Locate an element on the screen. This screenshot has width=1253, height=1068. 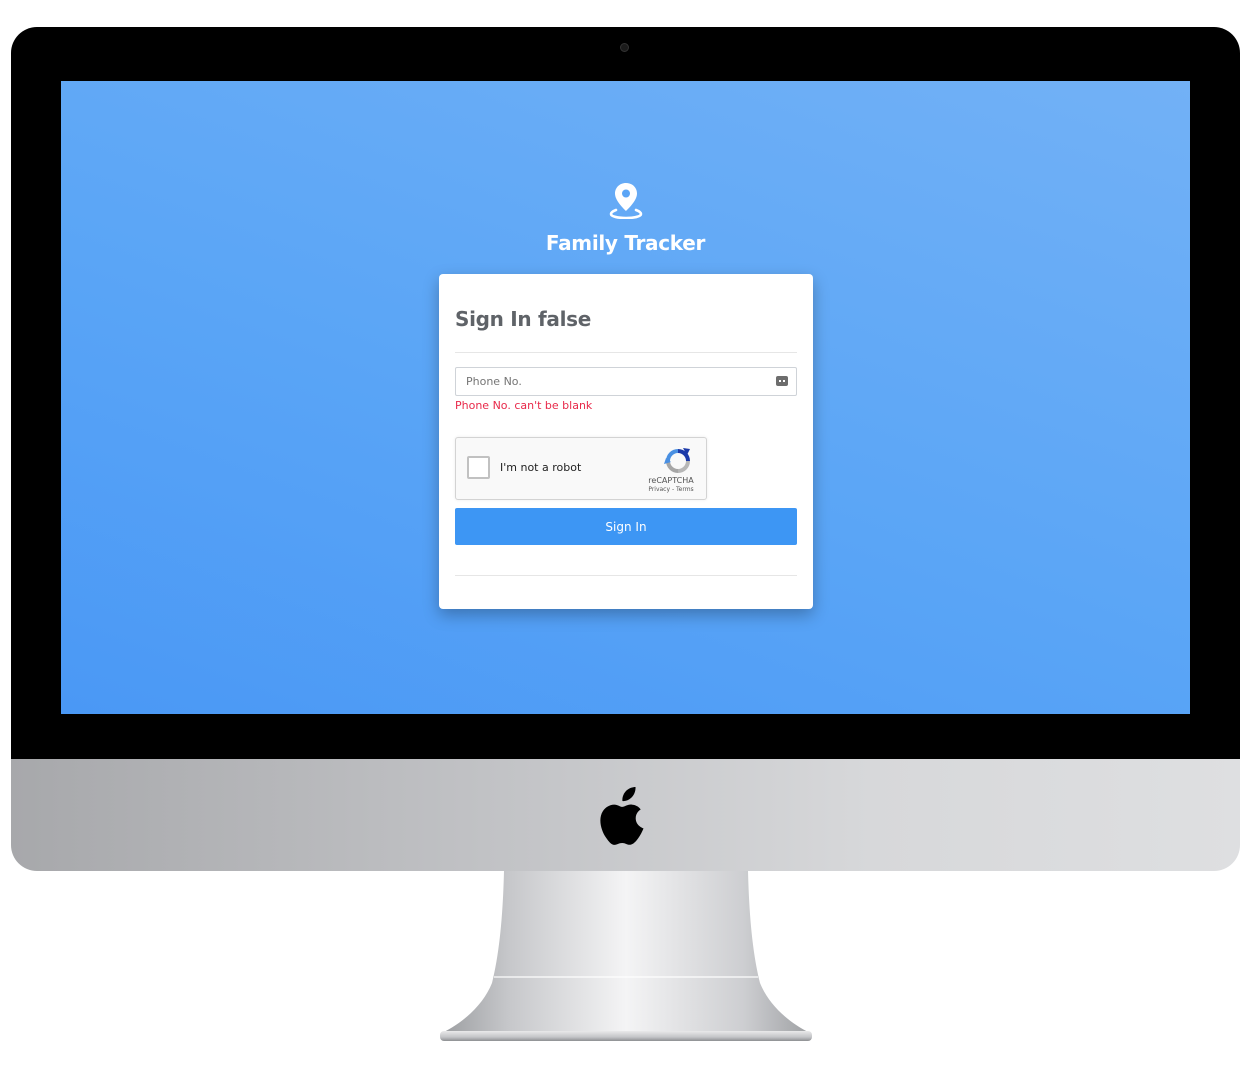
map-pin-icon is located at coordinates (625, 201).